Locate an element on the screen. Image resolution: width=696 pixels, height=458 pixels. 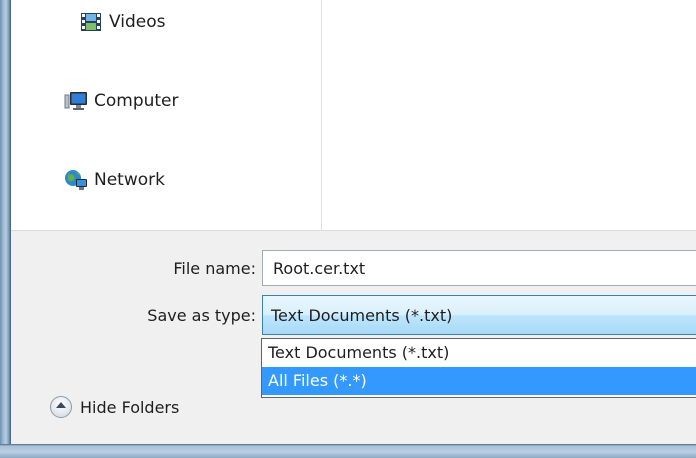
computer-icon is located at coordinates (76, 101).